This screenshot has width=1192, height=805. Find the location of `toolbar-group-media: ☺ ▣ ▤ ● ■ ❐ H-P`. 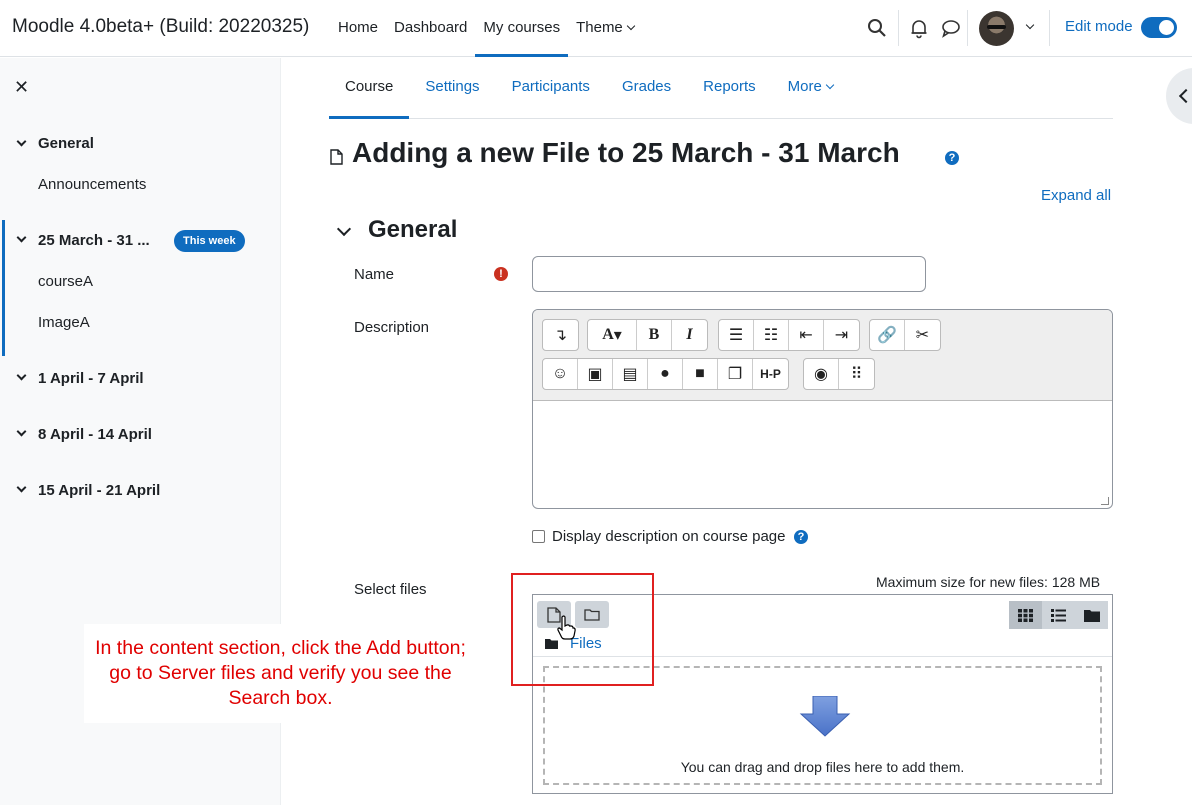

toolbar-group-media: ☺ ▣ ▤ ● ■ ❐ H-P is located at coordinates (665, 374).